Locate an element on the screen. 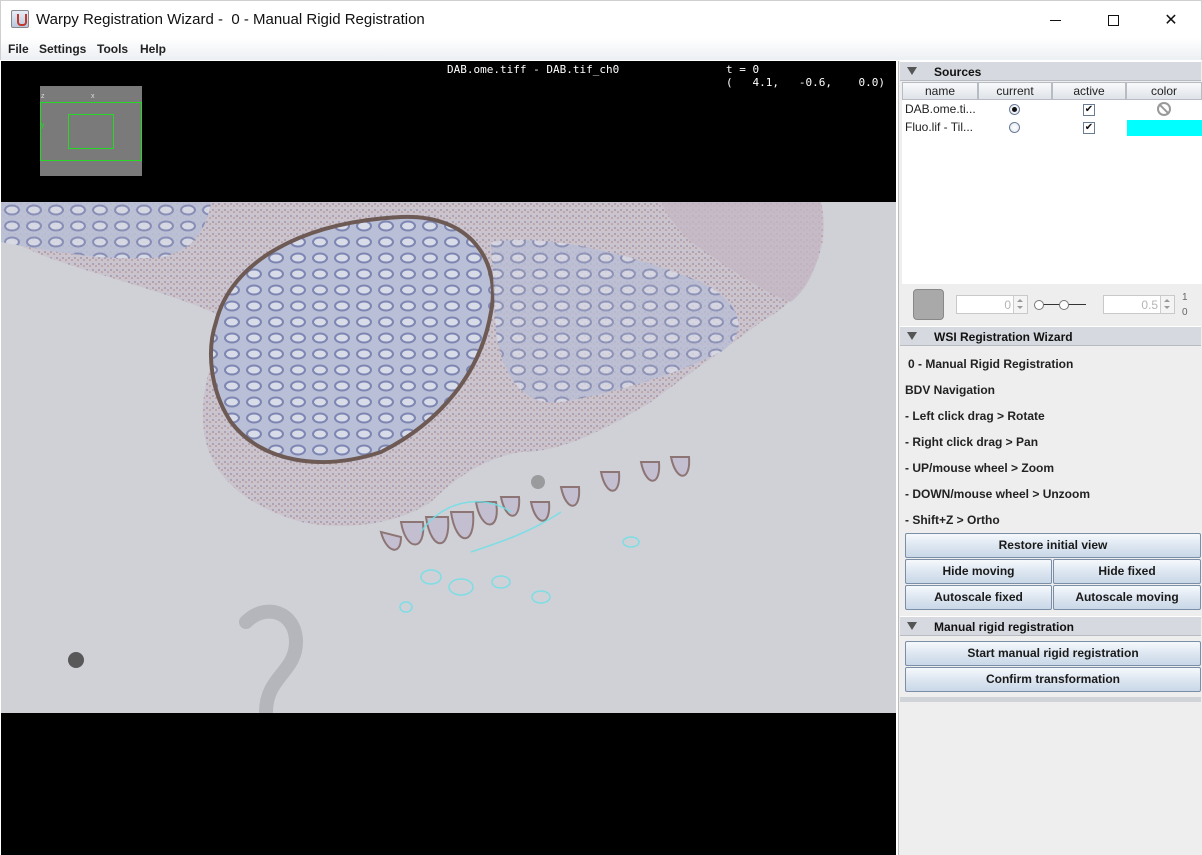 The height and width of the screenshot is (855, 1202). close-button: ✕ is located at coordinates (1171, 20).